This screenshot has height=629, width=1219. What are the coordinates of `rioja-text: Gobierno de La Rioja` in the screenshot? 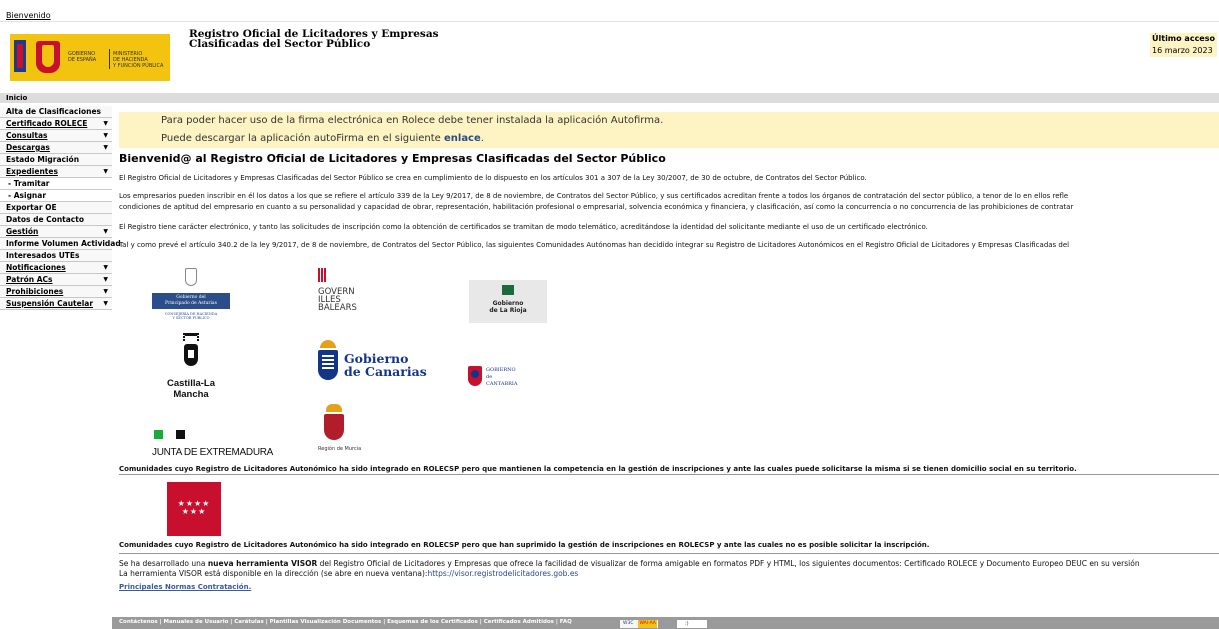 It's located at (508, 307).